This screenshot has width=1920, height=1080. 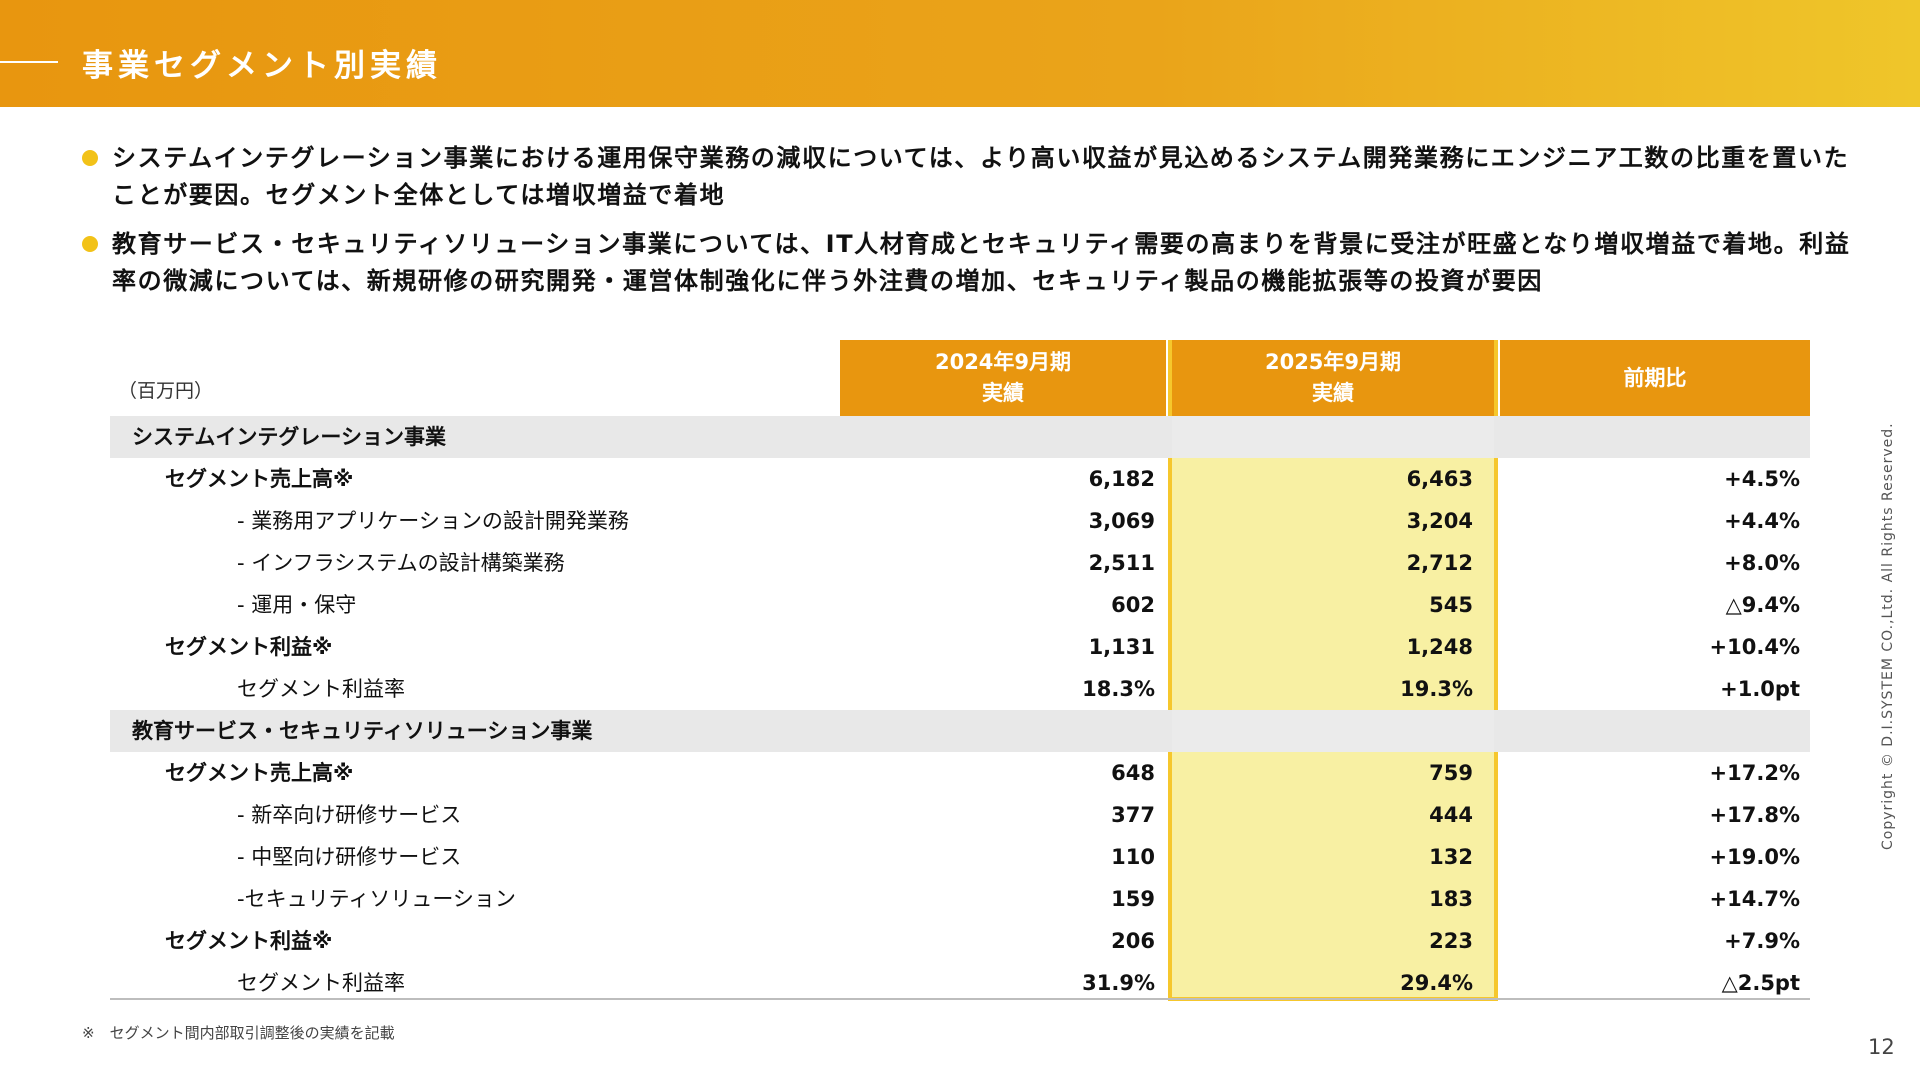 What do you see at coordinates (297, 605) in the screenshot?
I see `row-label: - 運用・保守` at bounding box center [297, 605].